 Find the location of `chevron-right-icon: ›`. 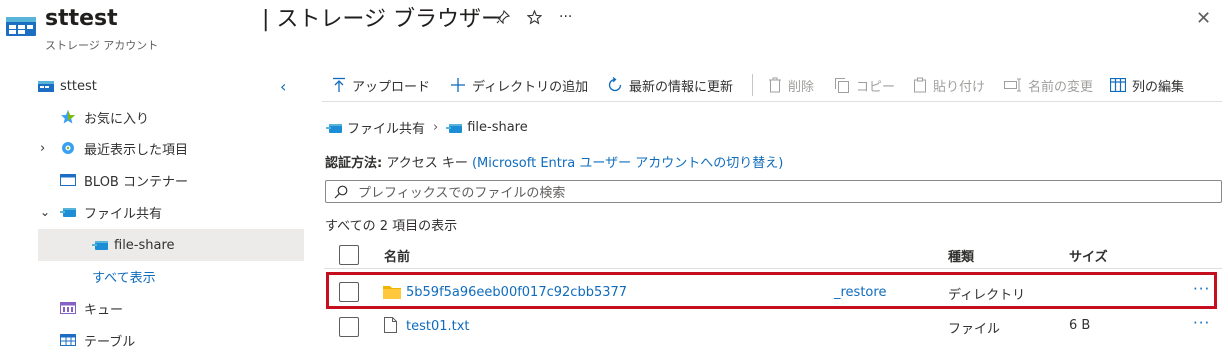

chevron-right-icon: › is located at coordinates (42, 148).